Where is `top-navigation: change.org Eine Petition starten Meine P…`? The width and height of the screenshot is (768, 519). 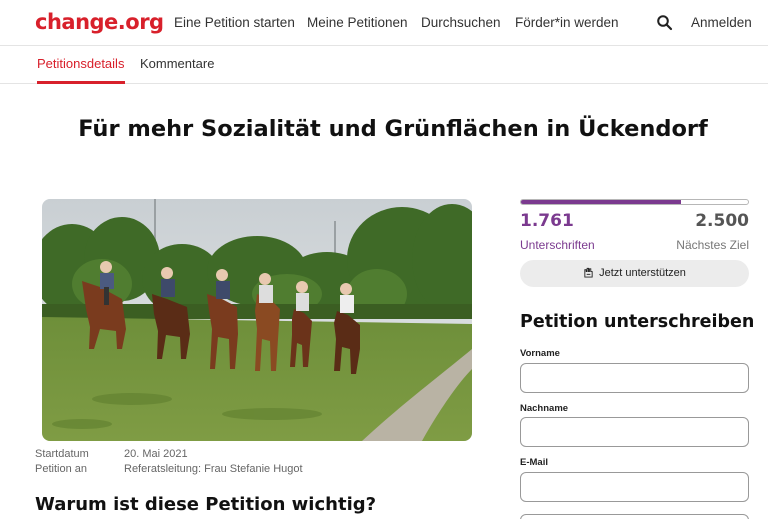 top-navigation: change.org Eine Petition starten Meine P… is located at coordinates (384, 23).